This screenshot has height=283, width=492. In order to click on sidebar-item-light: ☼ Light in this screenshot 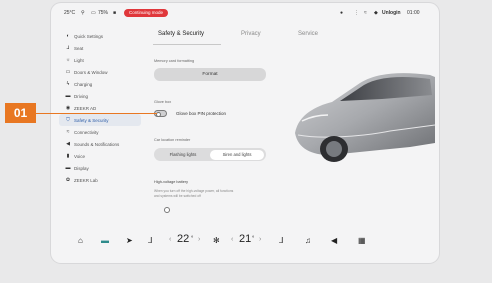, I will do `click(100, 60)`.